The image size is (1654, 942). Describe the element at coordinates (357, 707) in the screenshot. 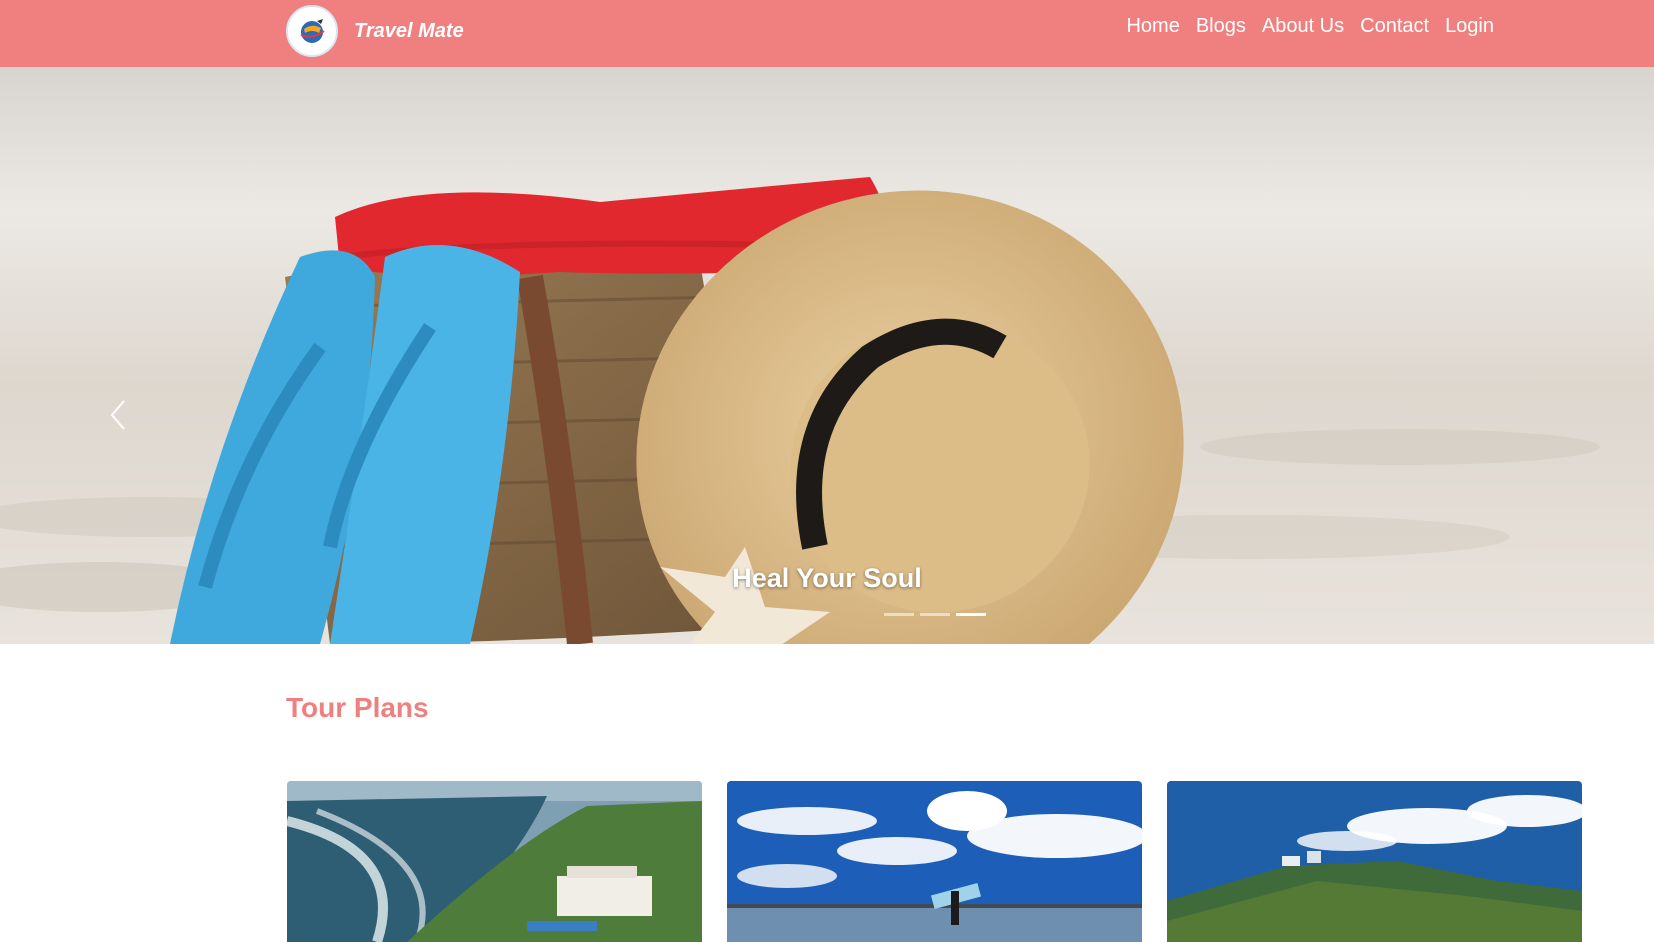

I see `section-title: Tour Plans` at that location.